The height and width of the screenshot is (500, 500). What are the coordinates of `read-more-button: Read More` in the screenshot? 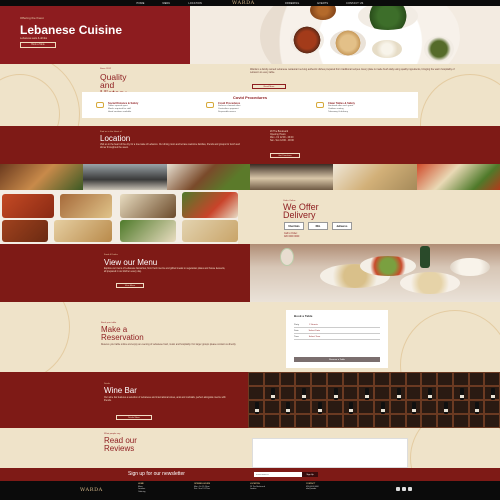 It's located at (269, 86).